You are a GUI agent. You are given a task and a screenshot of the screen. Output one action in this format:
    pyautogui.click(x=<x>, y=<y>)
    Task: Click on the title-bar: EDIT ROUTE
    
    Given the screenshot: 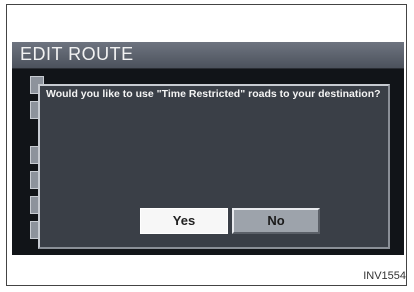 What is the action you would take?
    pyautogui.click(x=208, y=55)
    